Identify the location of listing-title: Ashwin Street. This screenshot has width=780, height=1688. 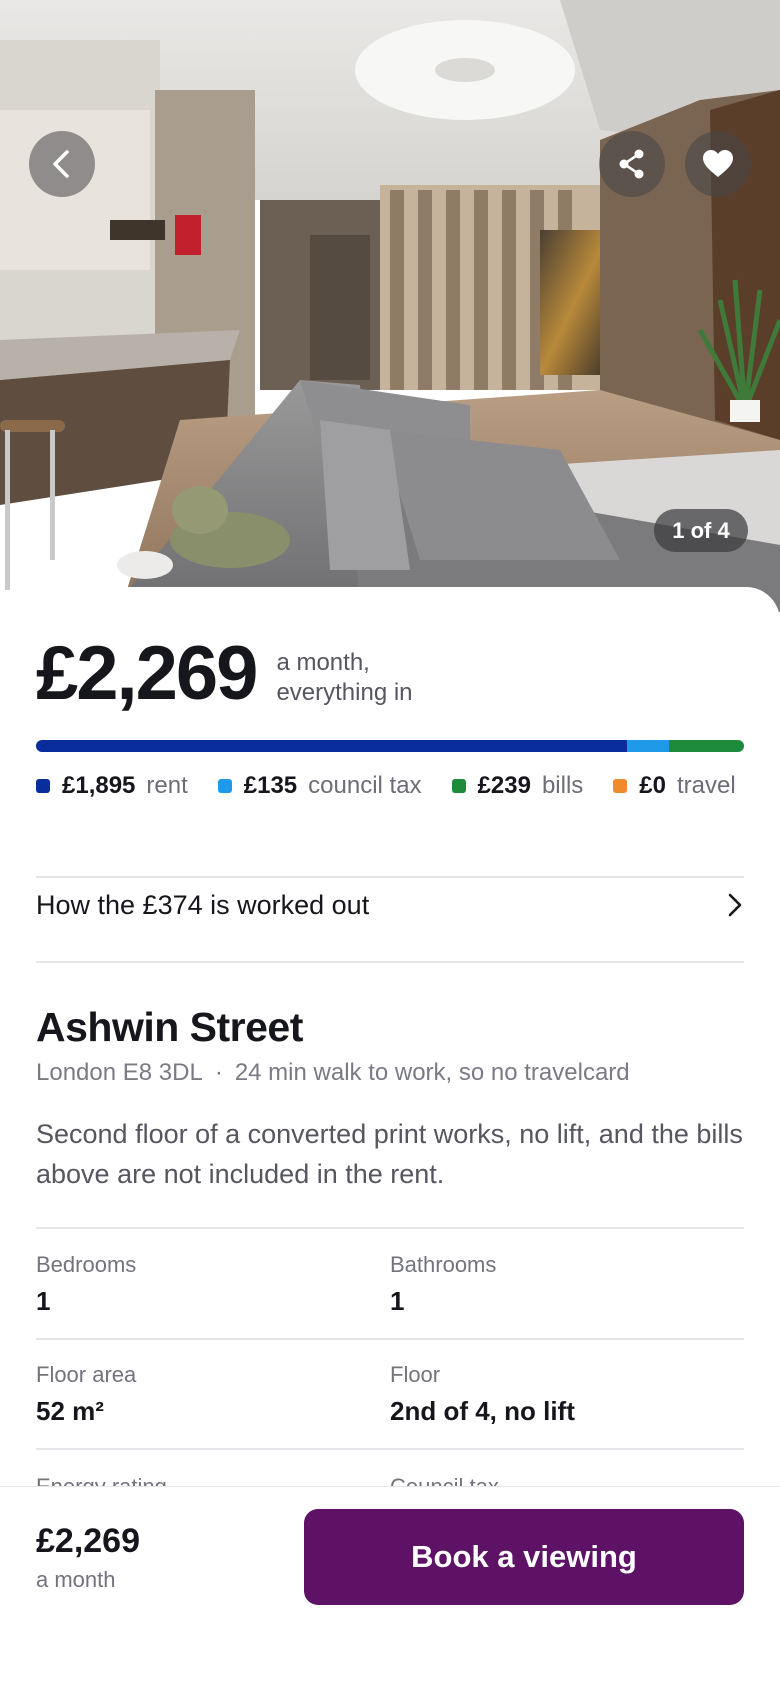
(169, 1027).